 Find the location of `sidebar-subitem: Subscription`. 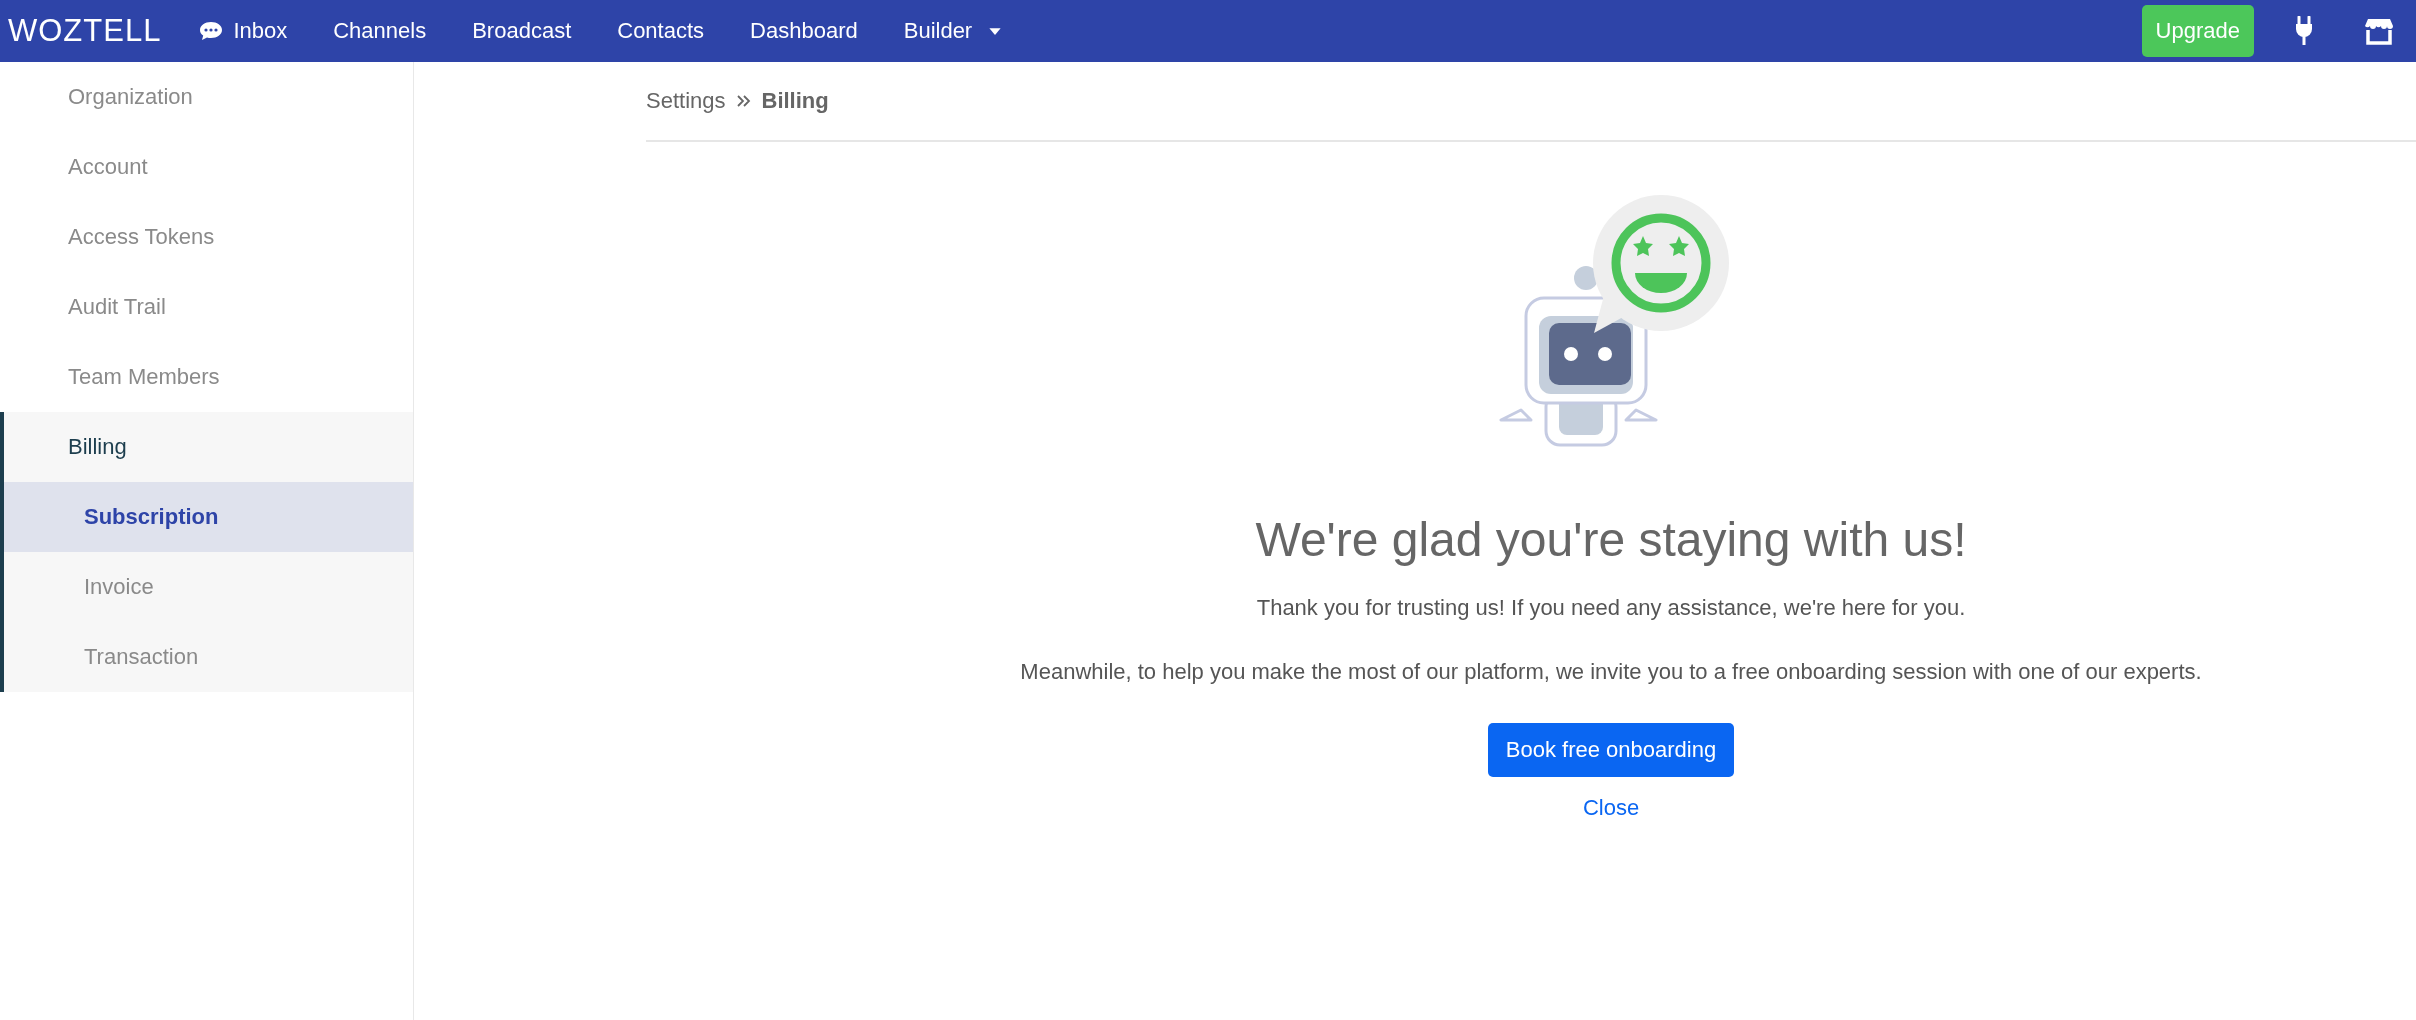

sidebar-subitem: Subscription is located at coordinates (208, 517).